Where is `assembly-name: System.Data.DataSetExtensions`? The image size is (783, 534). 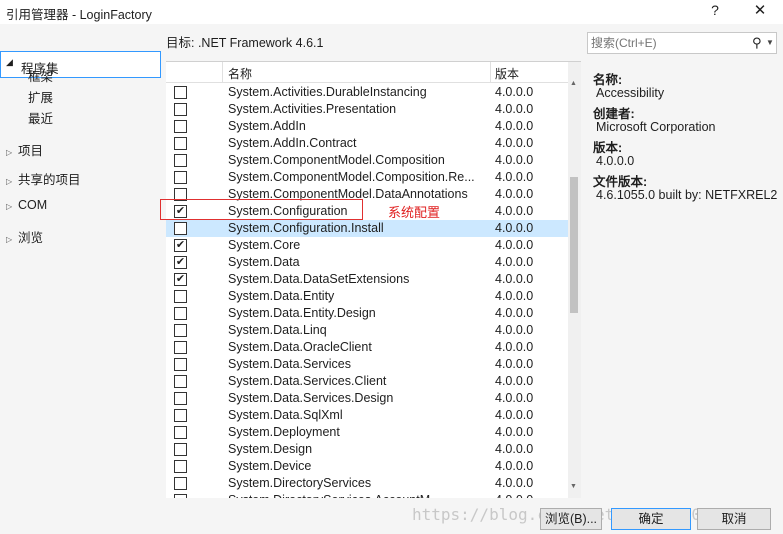
assembly-name: System.Data.DataSetExtensions is located at coordinates (319, 279).